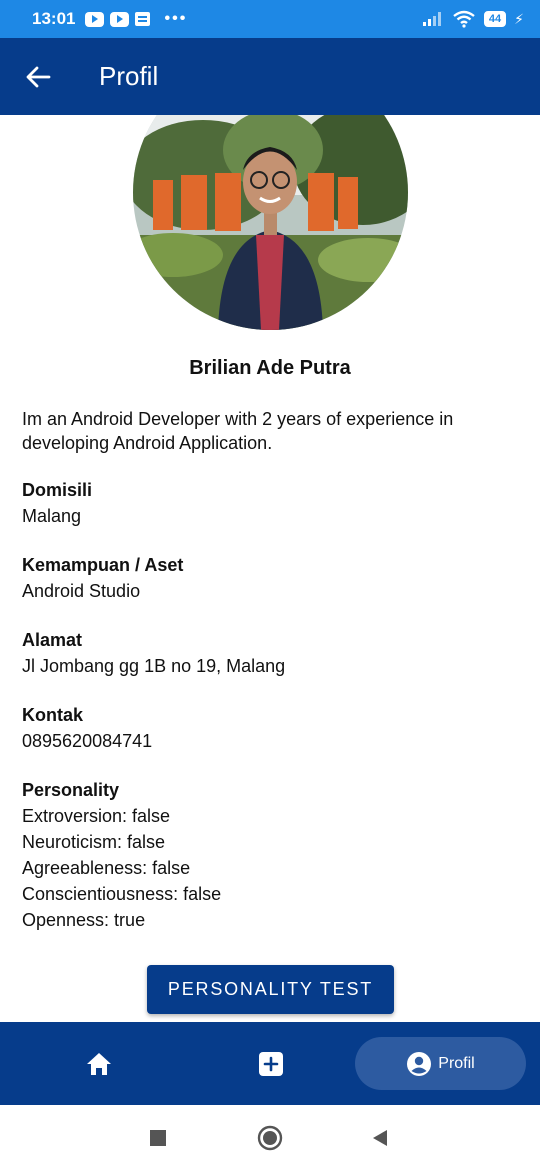  I want to click on personality-line: Agreeableness: false, so click(106, 868).